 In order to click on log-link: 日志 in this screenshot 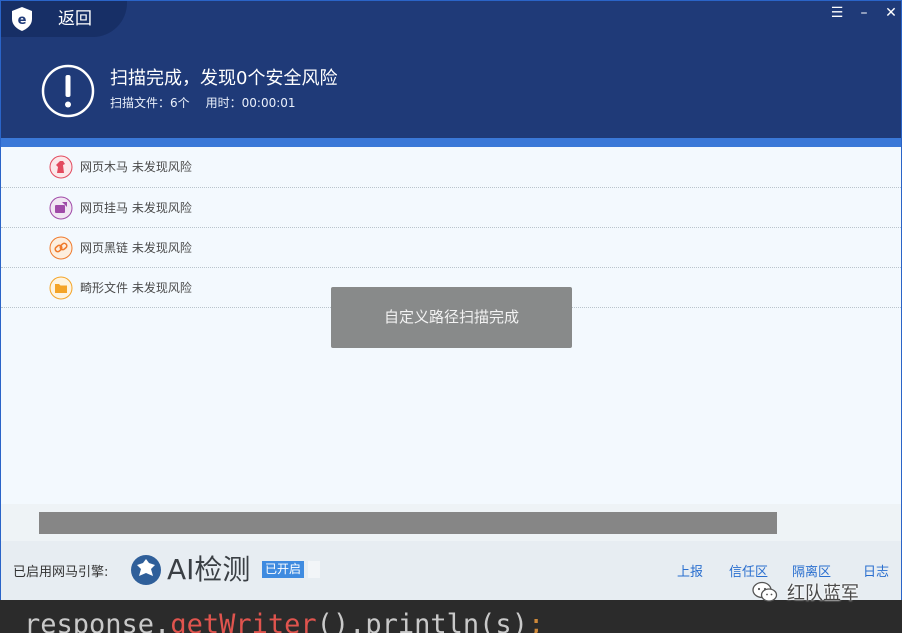, I will do `click(876, 570)`.